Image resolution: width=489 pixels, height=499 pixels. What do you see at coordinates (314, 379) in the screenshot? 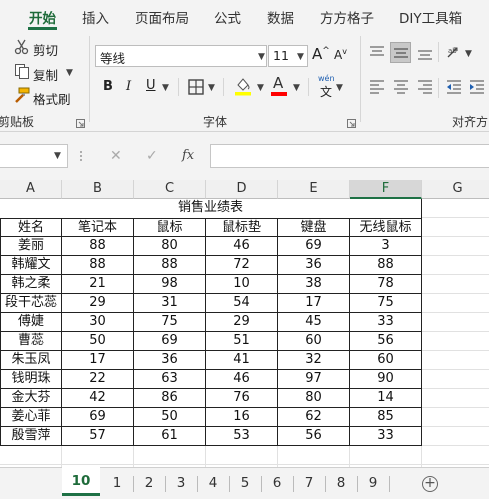
I see `table-cell: 97` at bounding box center [314, 379].